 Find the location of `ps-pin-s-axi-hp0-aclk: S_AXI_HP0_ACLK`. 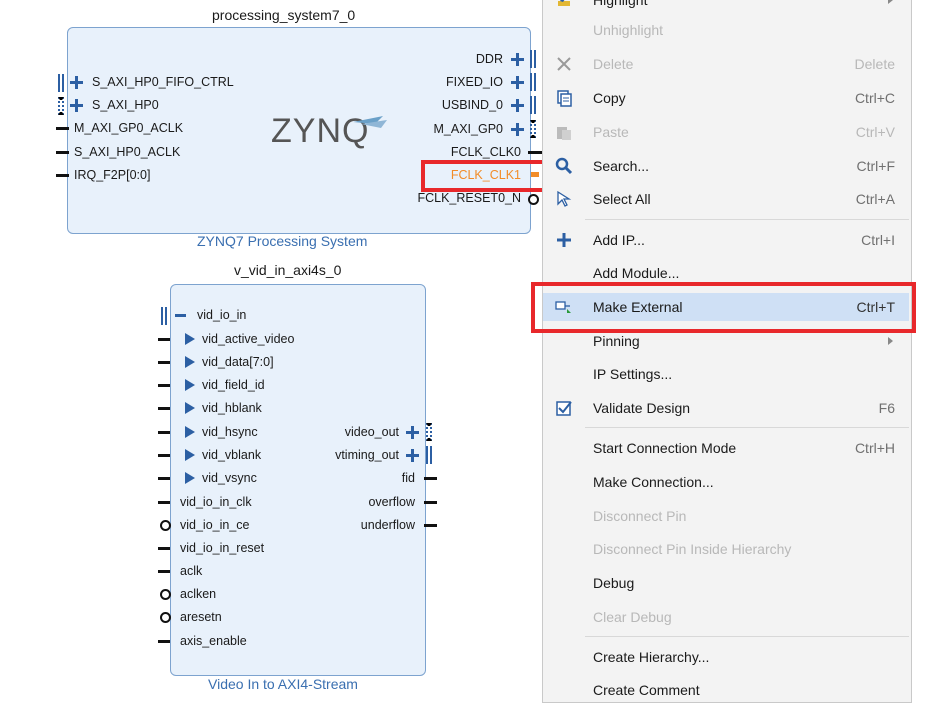

ps-pin-s-axi-hp0-aclk: S_AXI_HP0_ACLK is located at coordinates (127, 152).